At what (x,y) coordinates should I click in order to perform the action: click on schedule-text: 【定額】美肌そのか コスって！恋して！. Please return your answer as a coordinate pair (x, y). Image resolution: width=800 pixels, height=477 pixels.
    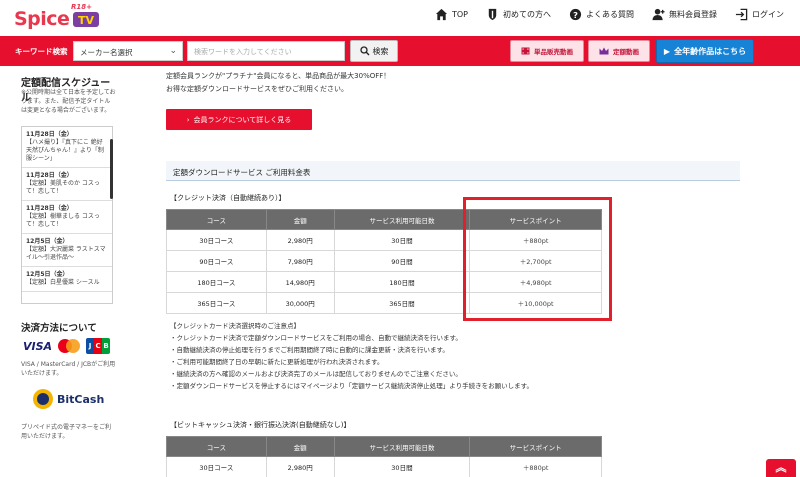
    Looking at the image, I should click on (63, 187).